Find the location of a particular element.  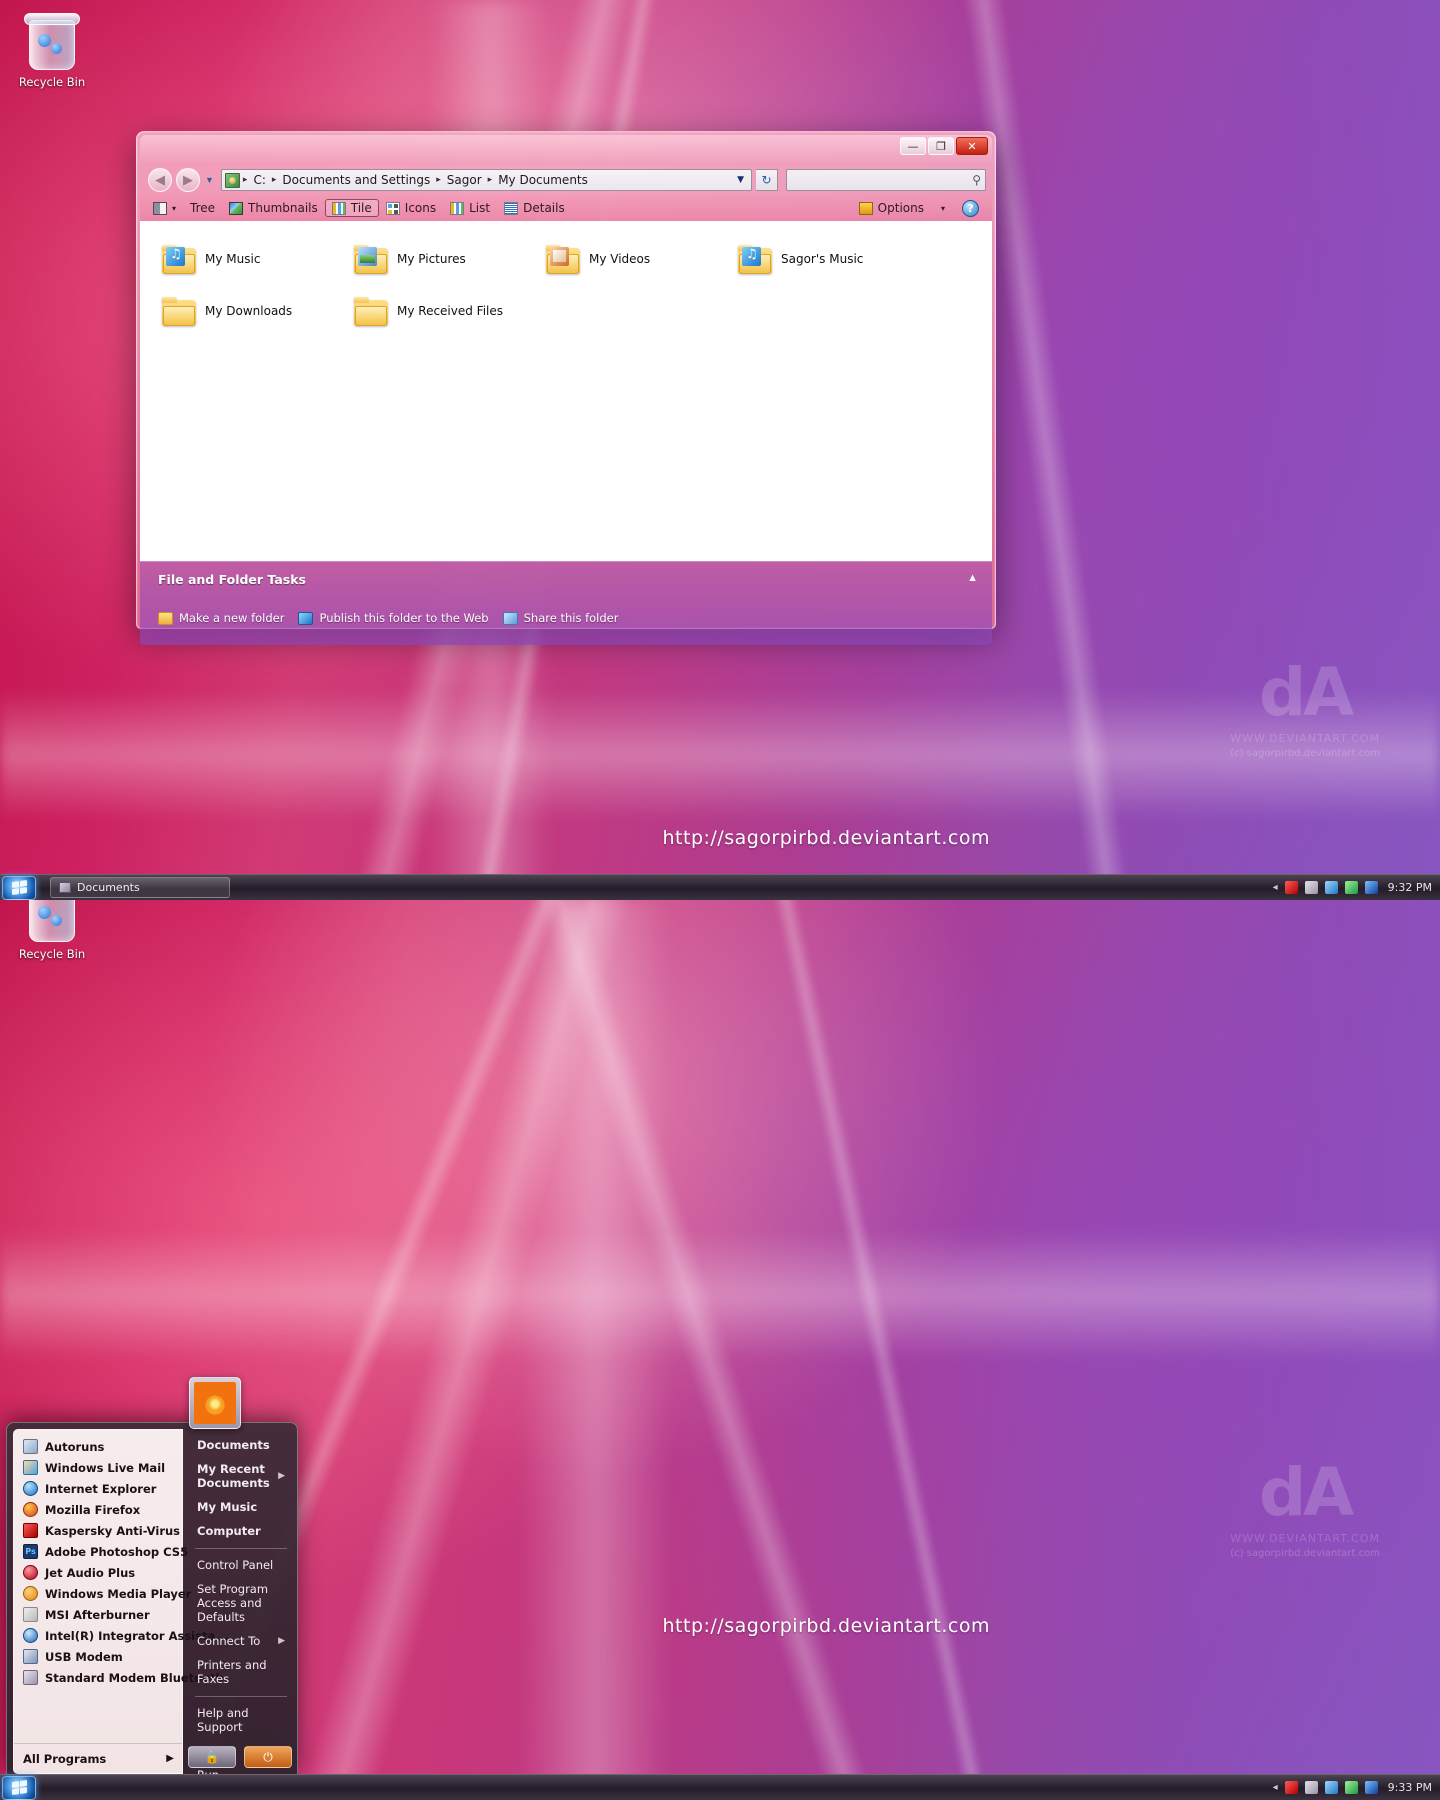

start-menu-item-set-program-access: Set Program Access and Defaults is located at coordinates (241, 1603).